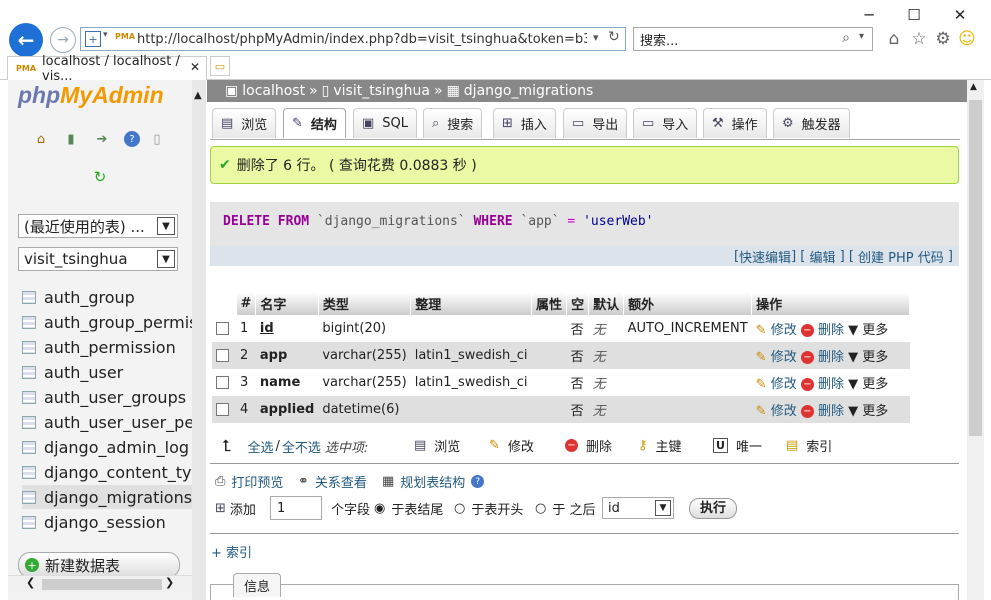 The image size is (991, 600). What do you see at coordinates (107, 522) in the screenshot?
I see `sidebar-table-item: django_session` at bounding box center [107, 522].